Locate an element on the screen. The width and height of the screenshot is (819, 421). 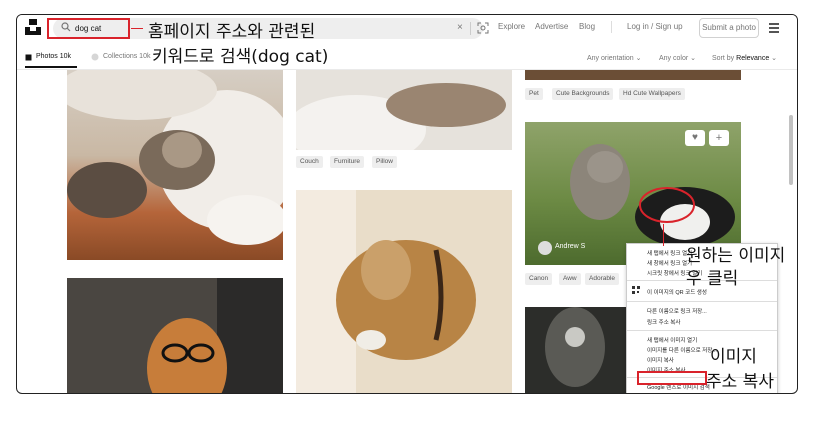
right-click-annotation-line is located at coordinates (663, 235).